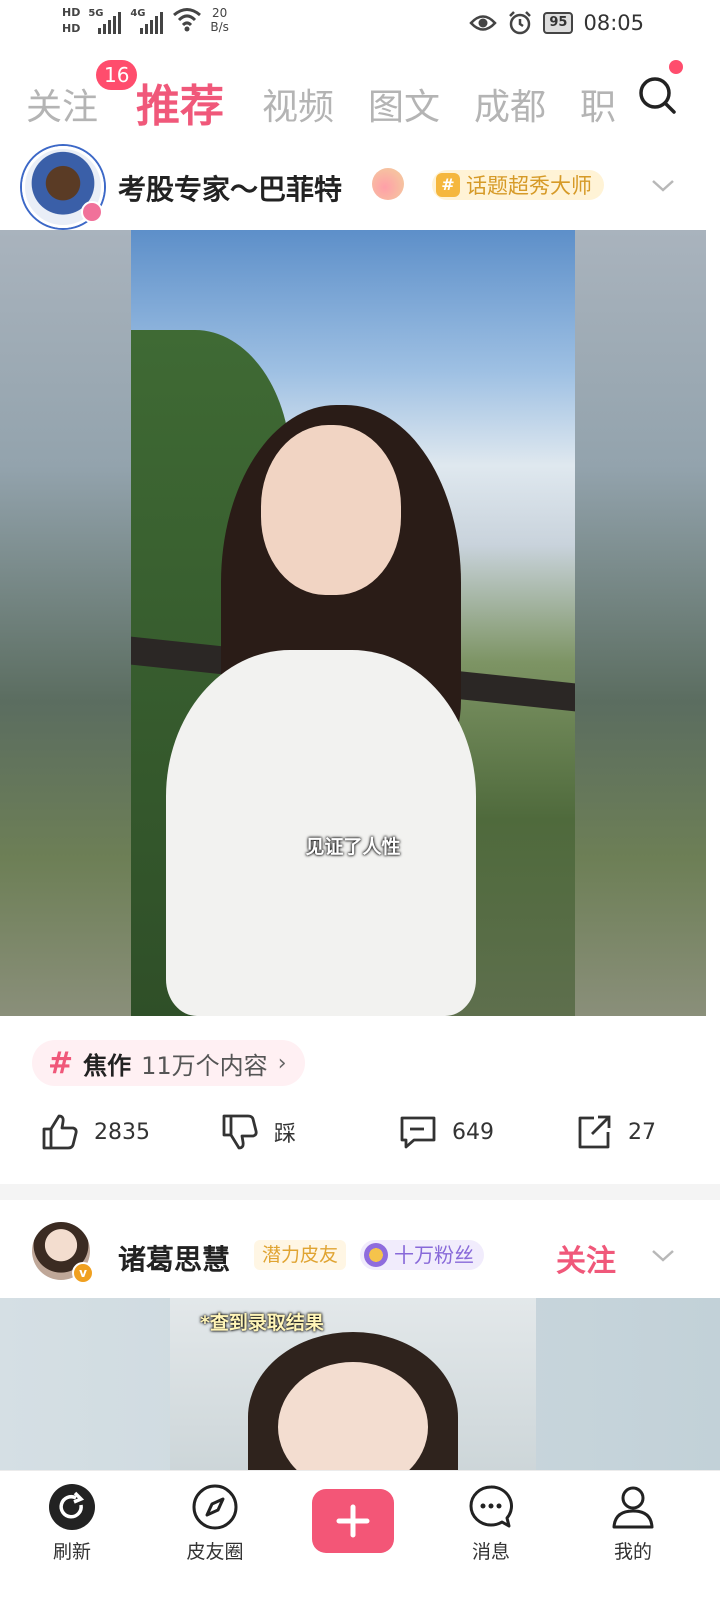 This screenshot has width=720, height=1600. I want to click on status-left: HD HD 5G 4G 20 B/s, so click(145, 21).